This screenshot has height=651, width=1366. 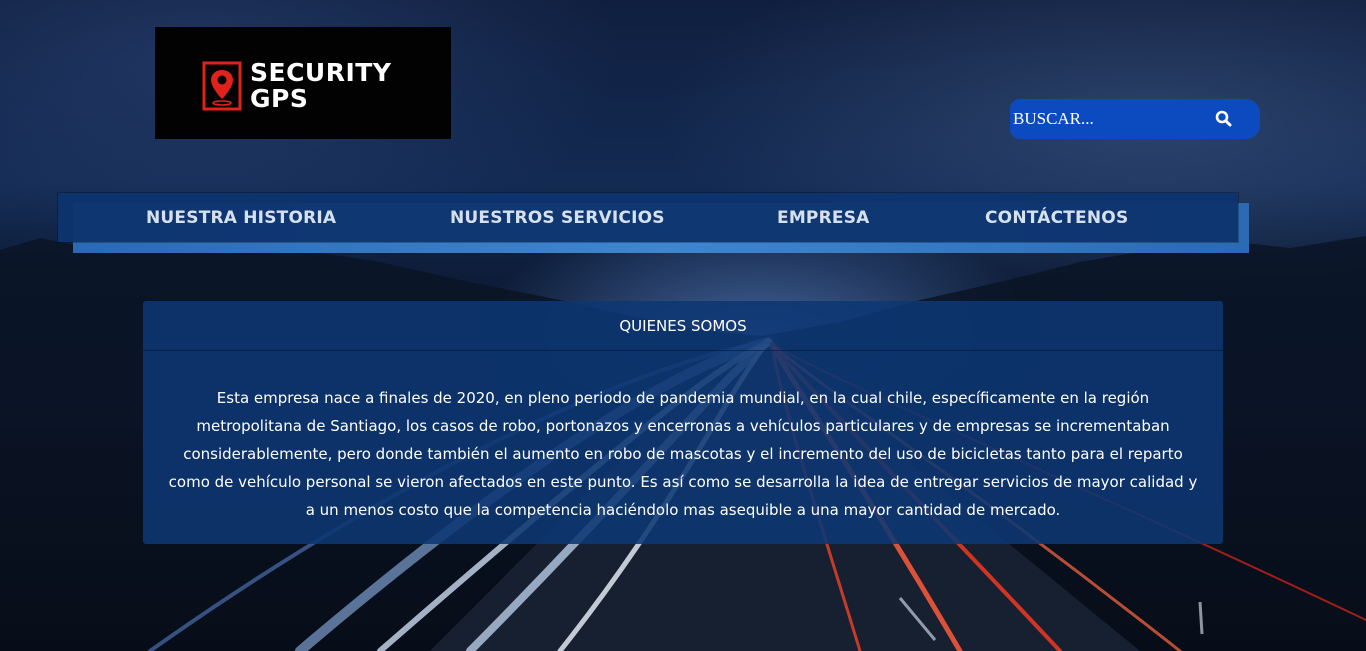 I want to click on nav-item-nuestros-servicios: NUESTROS SERVICIOS, so click(x=557, y=218).